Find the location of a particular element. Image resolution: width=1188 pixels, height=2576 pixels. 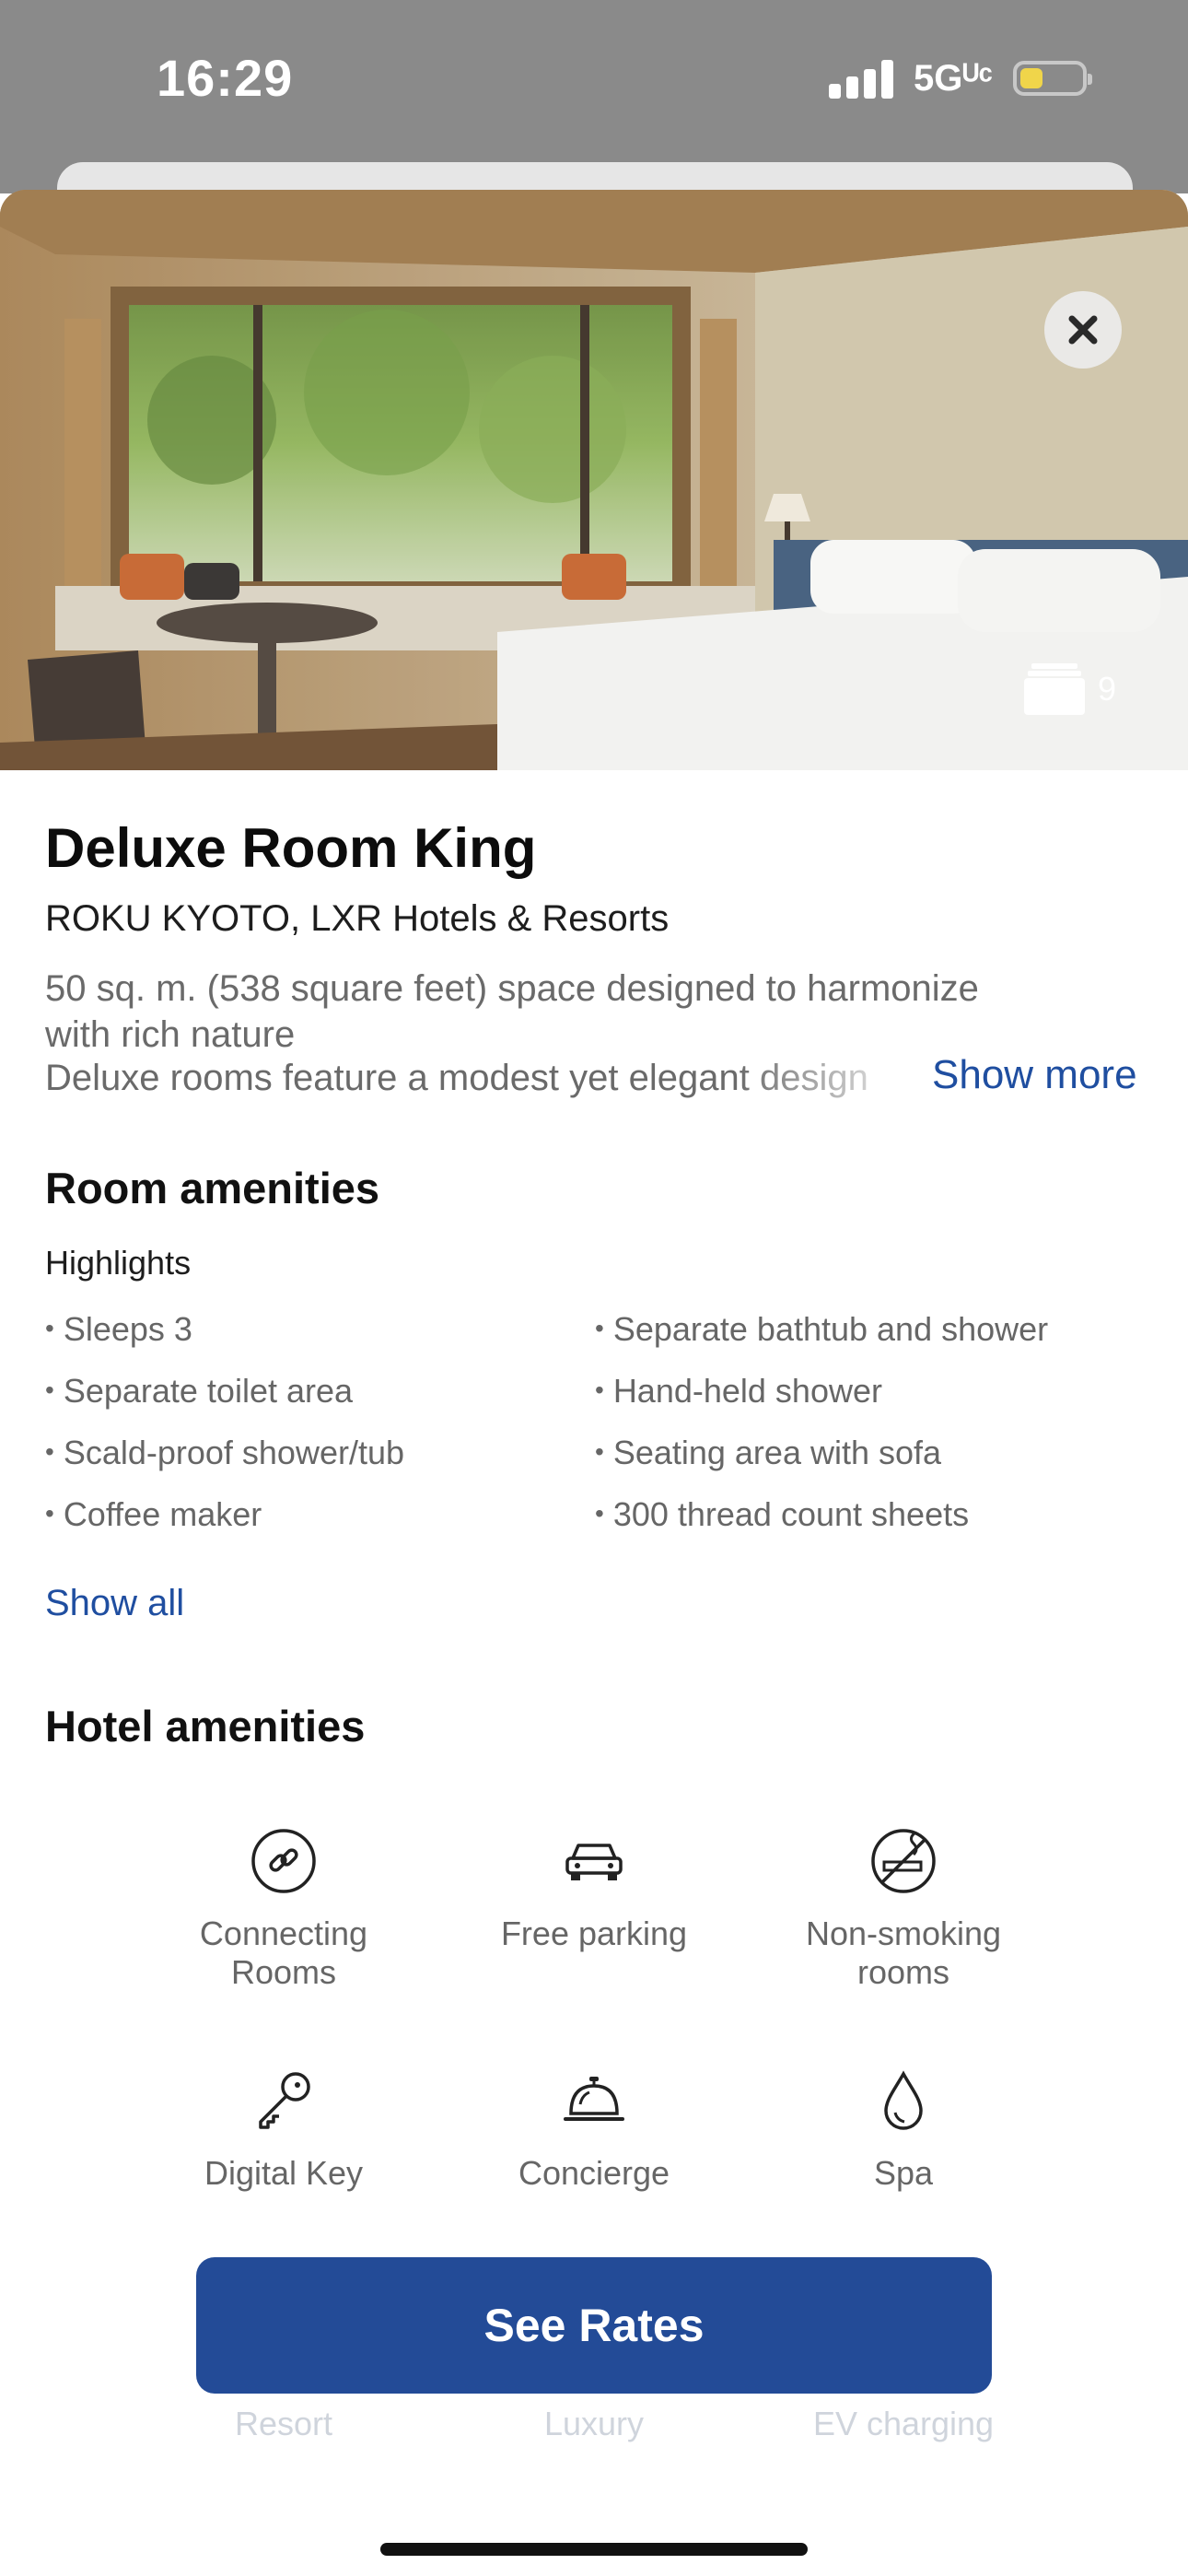

close-button is located at coordinates (1083, 330).